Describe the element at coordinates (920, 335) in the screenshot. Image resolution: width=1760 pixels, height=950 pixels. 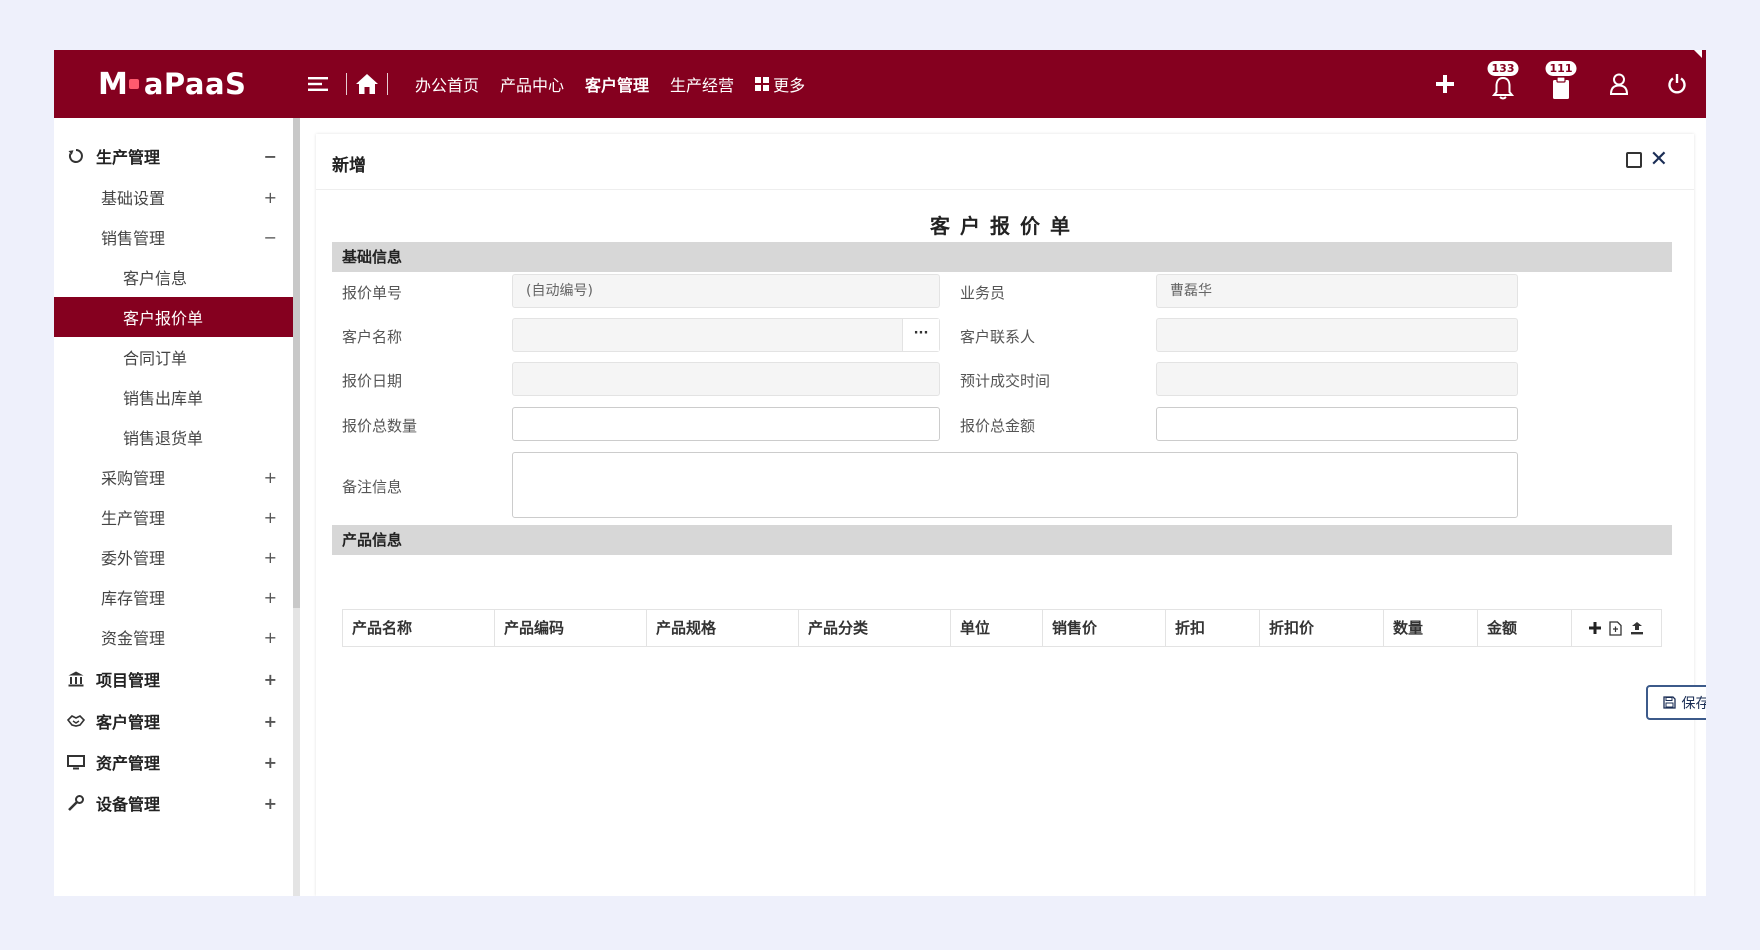
I see `customer-lookup-button: ···` at that location.